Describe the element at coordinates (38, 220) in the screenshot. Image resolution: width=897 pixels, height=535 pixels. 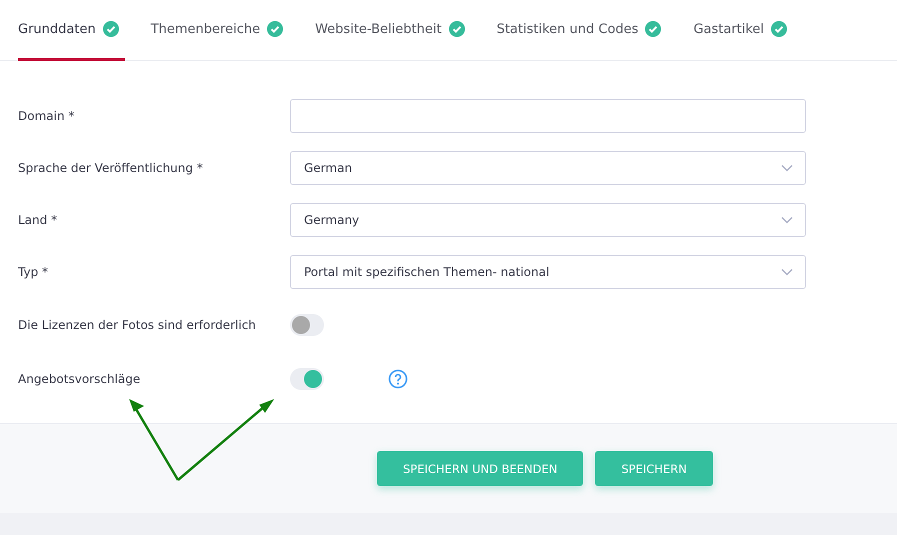
I see `field-label: Land *` at that location.